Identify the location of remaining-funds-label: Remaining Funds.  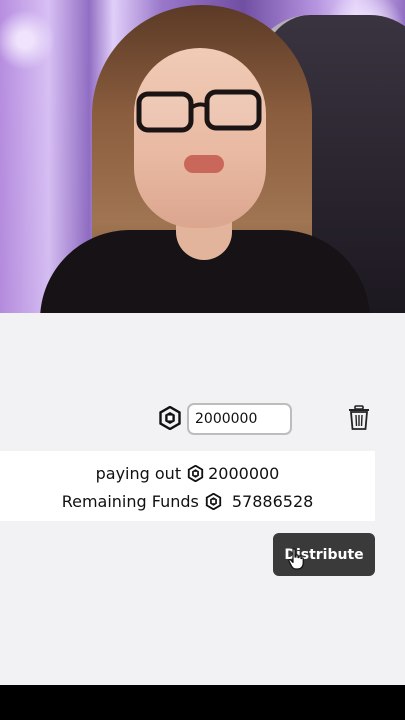
(130, 501).